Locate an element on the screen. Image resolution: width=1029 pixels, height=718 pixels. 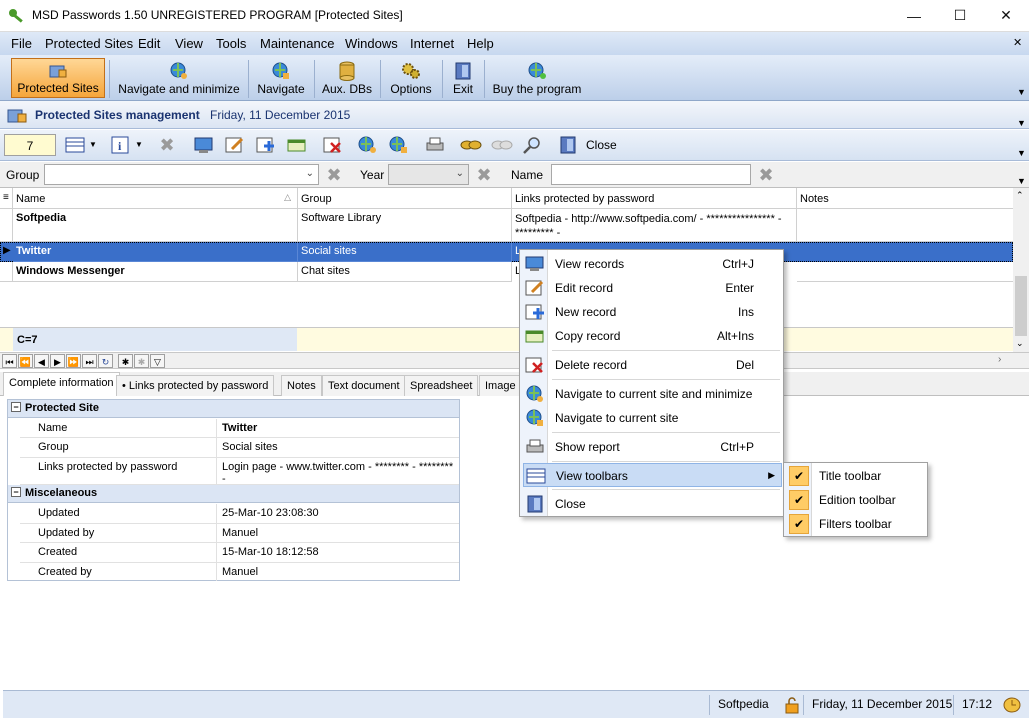
delete-record-icon is located at coordinates (333, 145).